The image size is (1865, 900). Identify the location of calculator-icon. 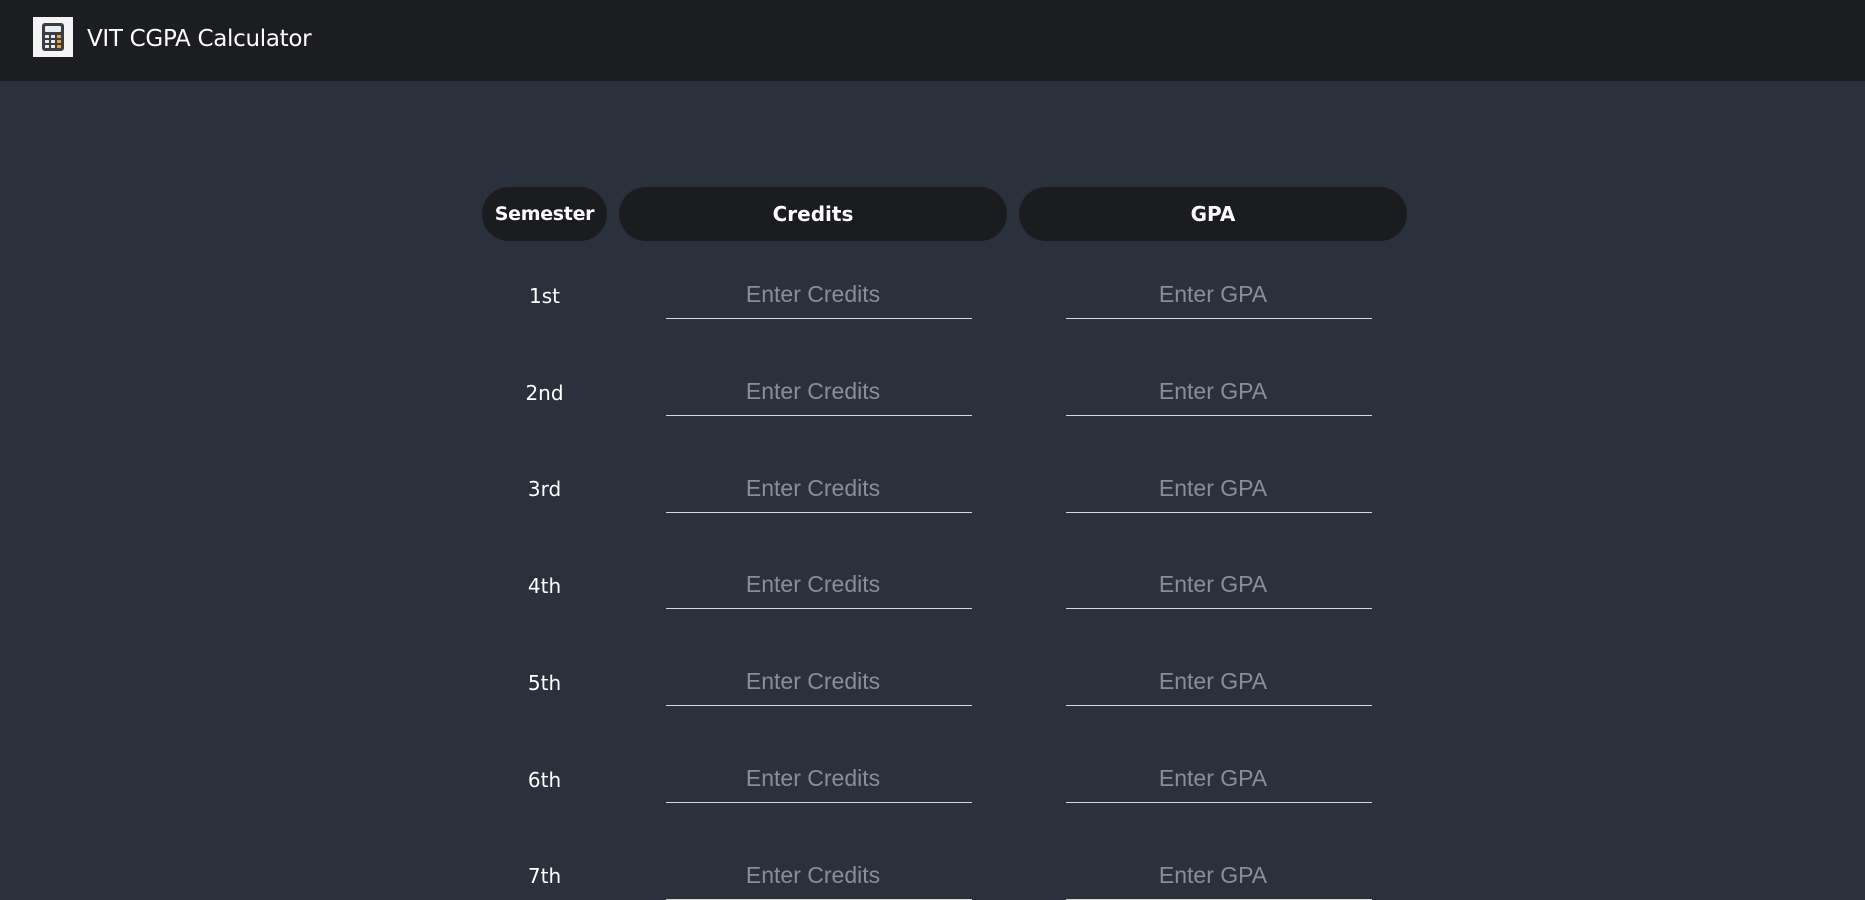
(53, 37).